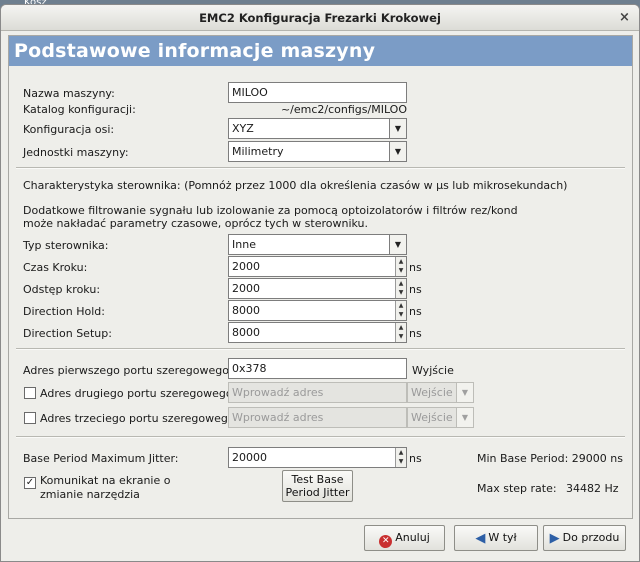 The width and height of the screenshot is (640, 562). What do you see at coordinates (67, 333) in the screenshot?
I see `direction-setup-label: Direction Setup:` at bounding box center [67, 333].